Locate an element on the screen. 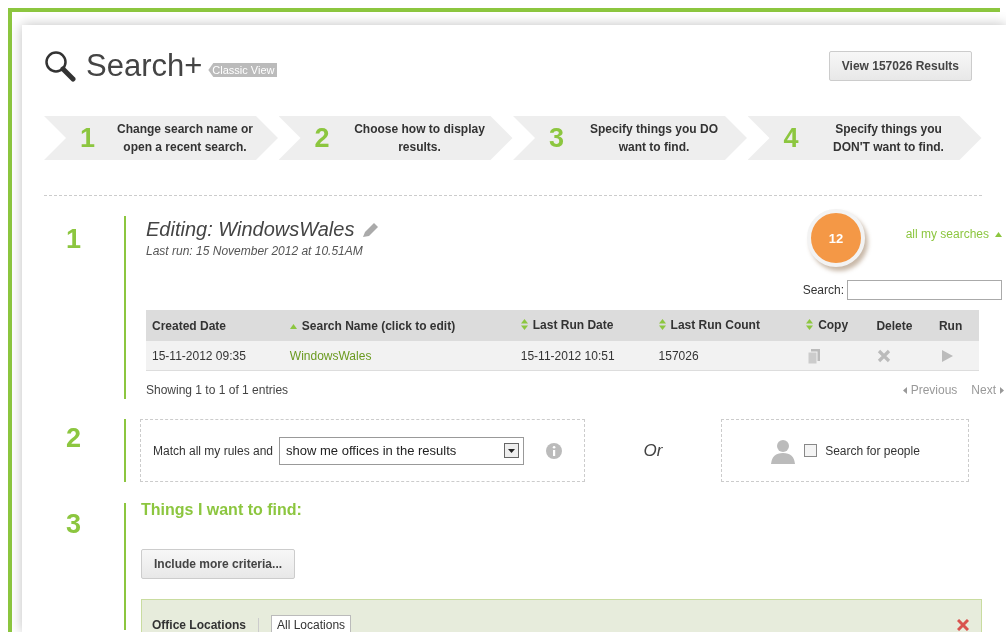 The image size is (1006, 632). step-background: 2 Choose how to display results. is located at coordinates (395, 138).